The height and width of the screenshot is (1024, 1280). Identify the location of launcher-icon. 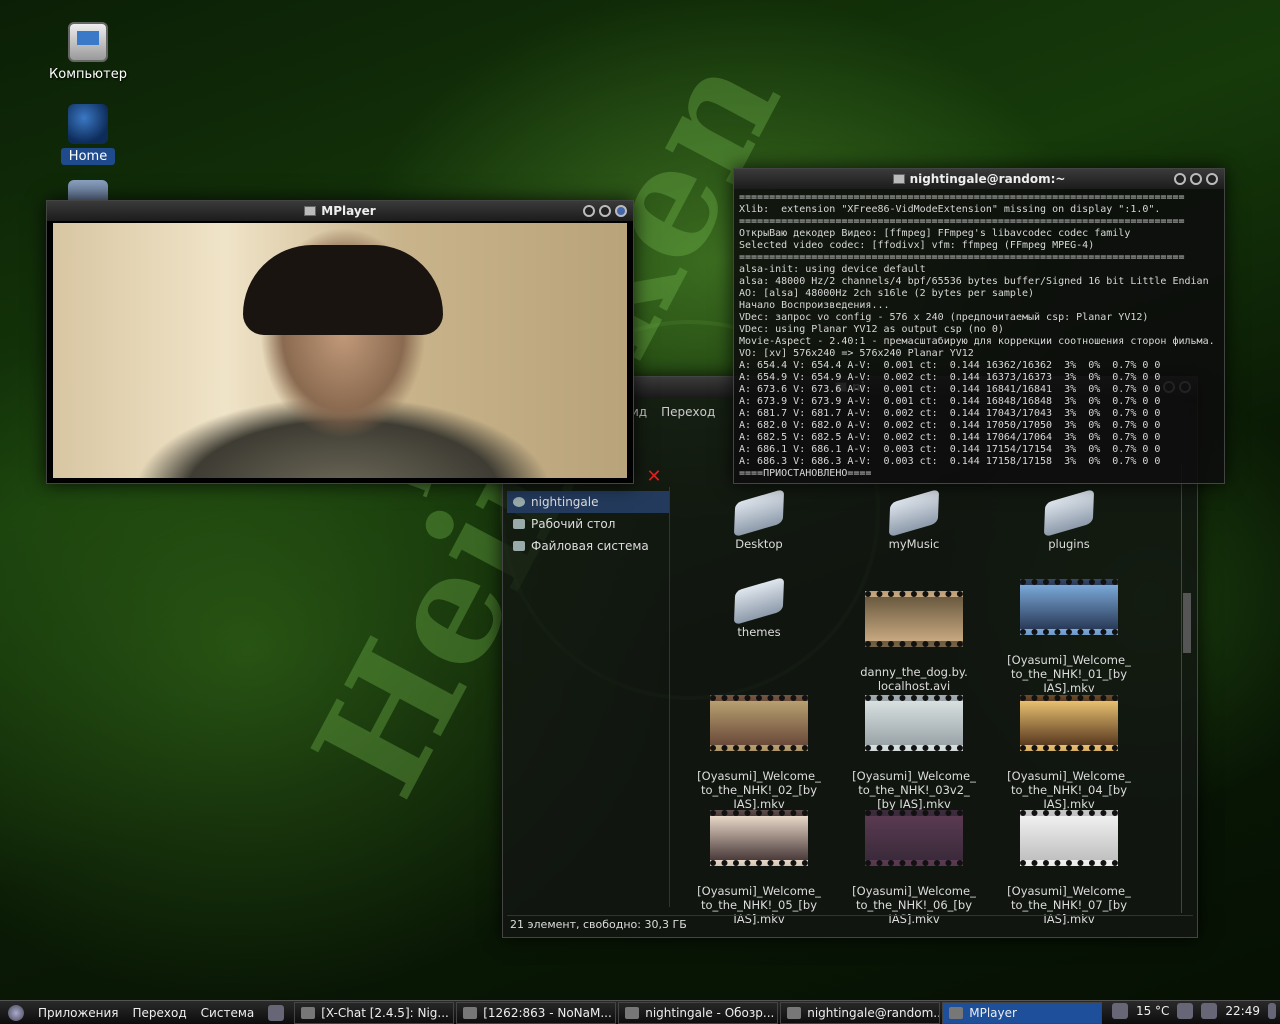
(276, 1012).